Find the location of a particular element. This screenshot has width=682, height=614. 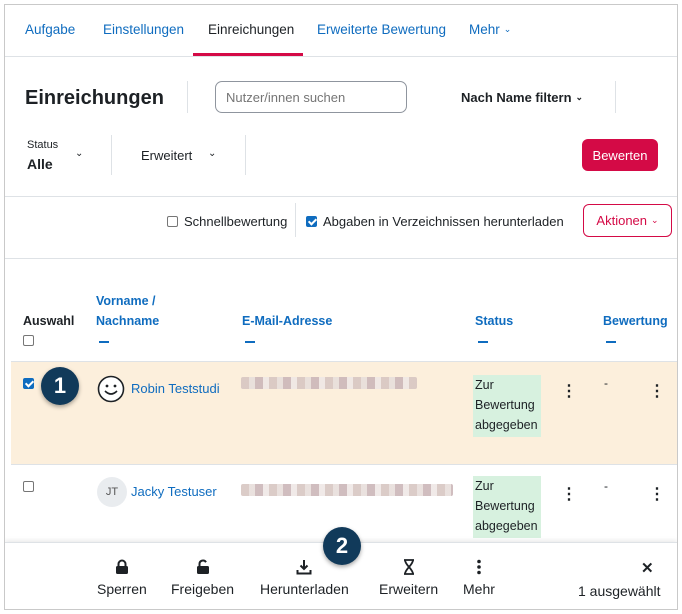

column-header-email: E-Mail-Adresse is located at coordinates (287, 321).